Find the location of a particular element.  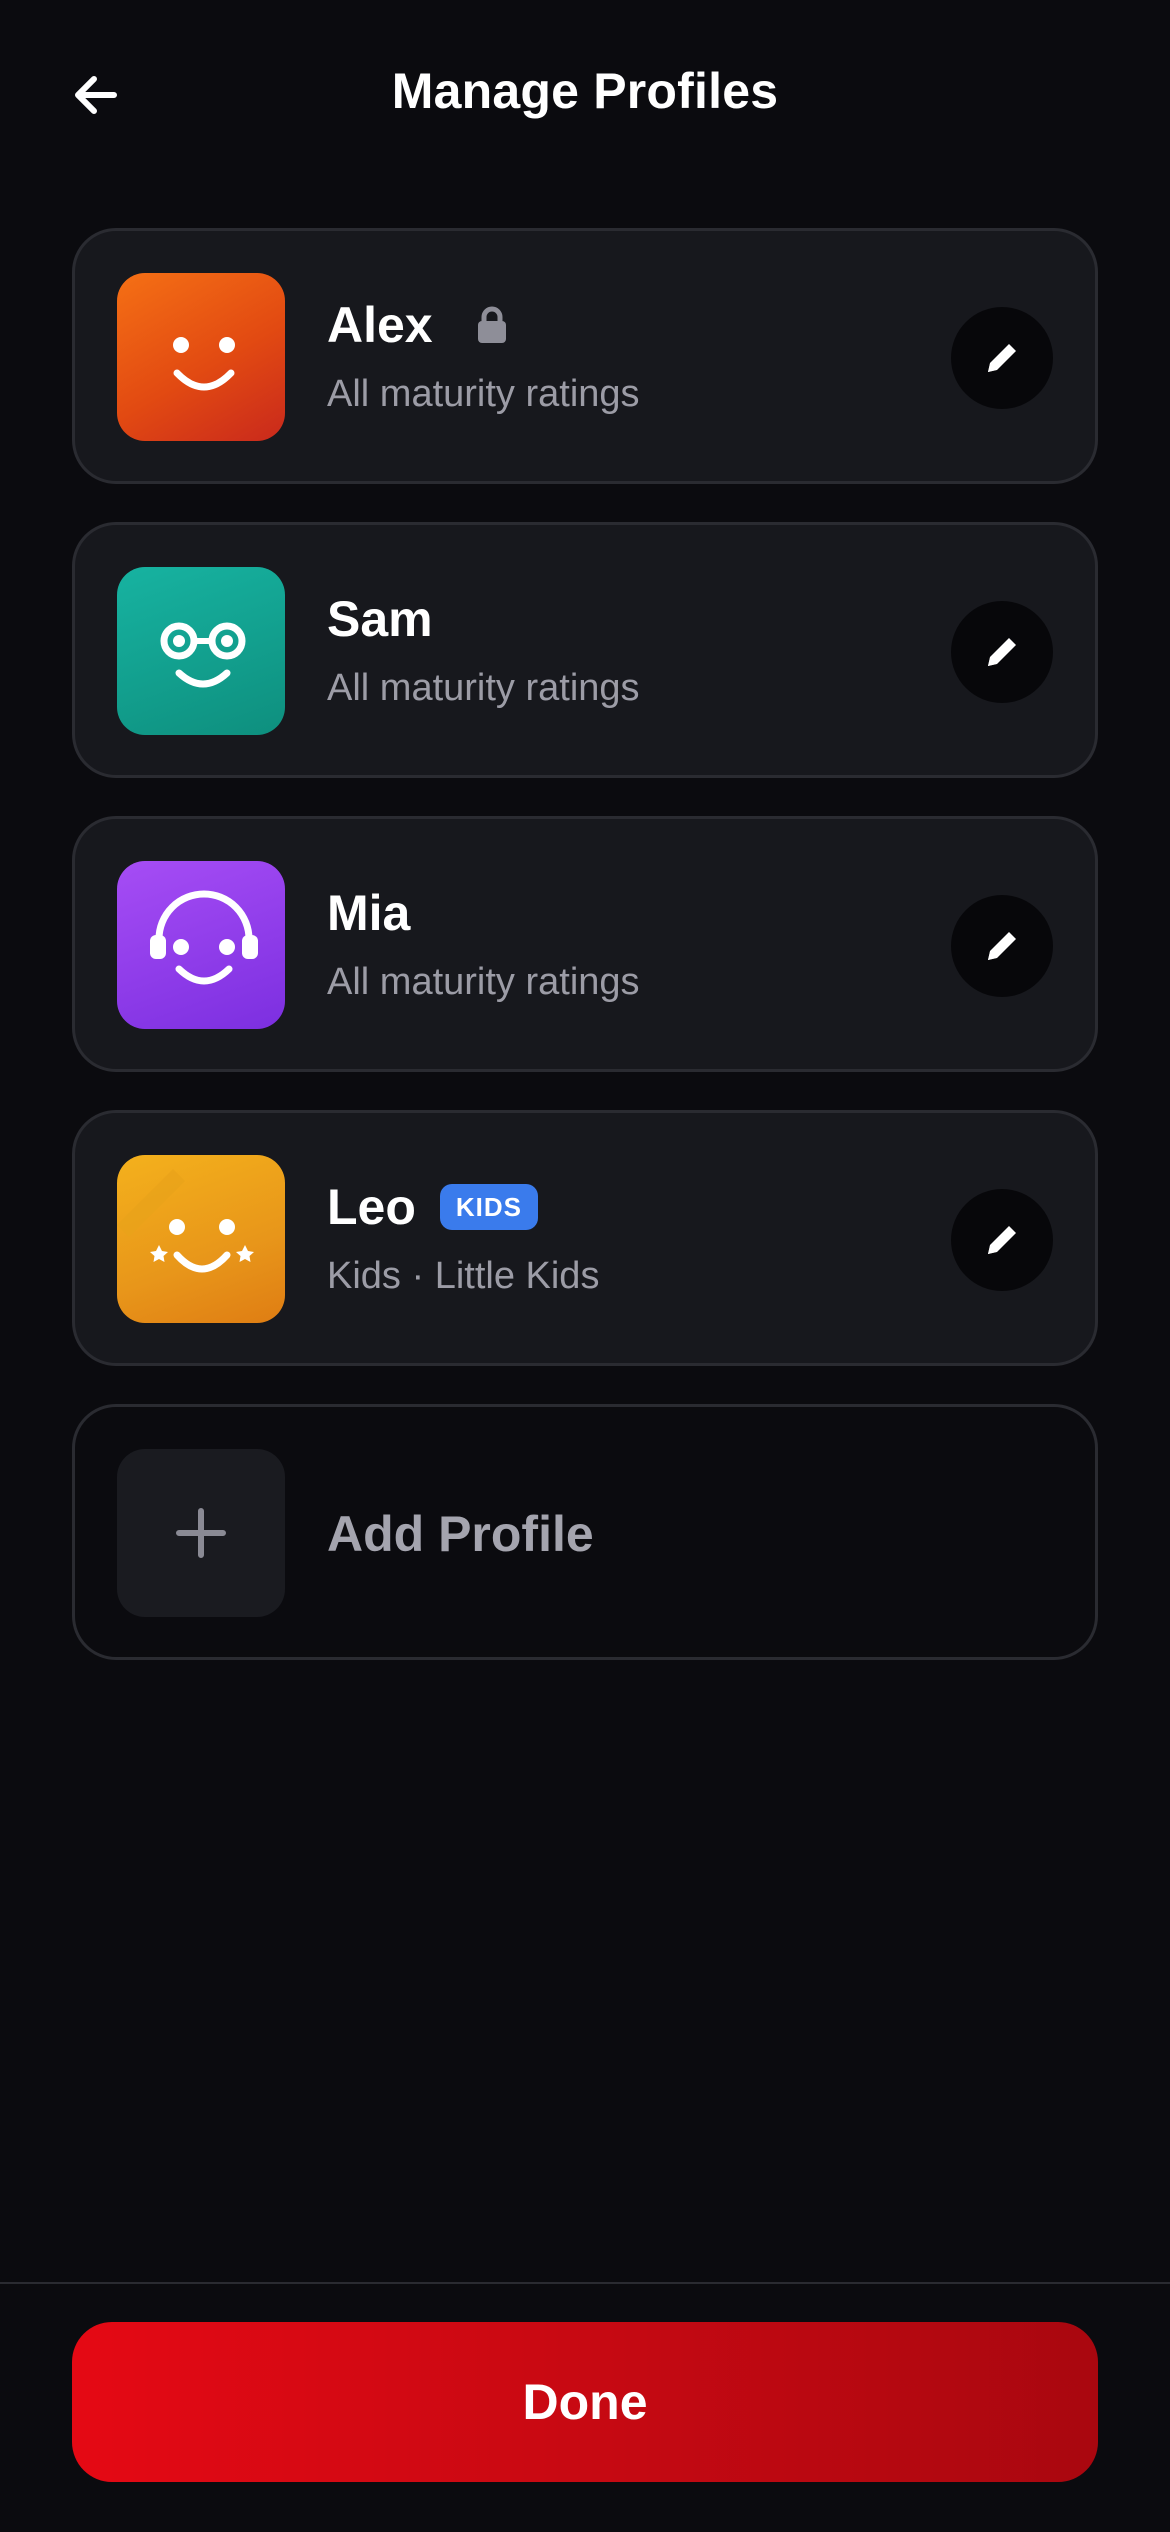

glasses-face-icon is located at coordinates (203, 655).